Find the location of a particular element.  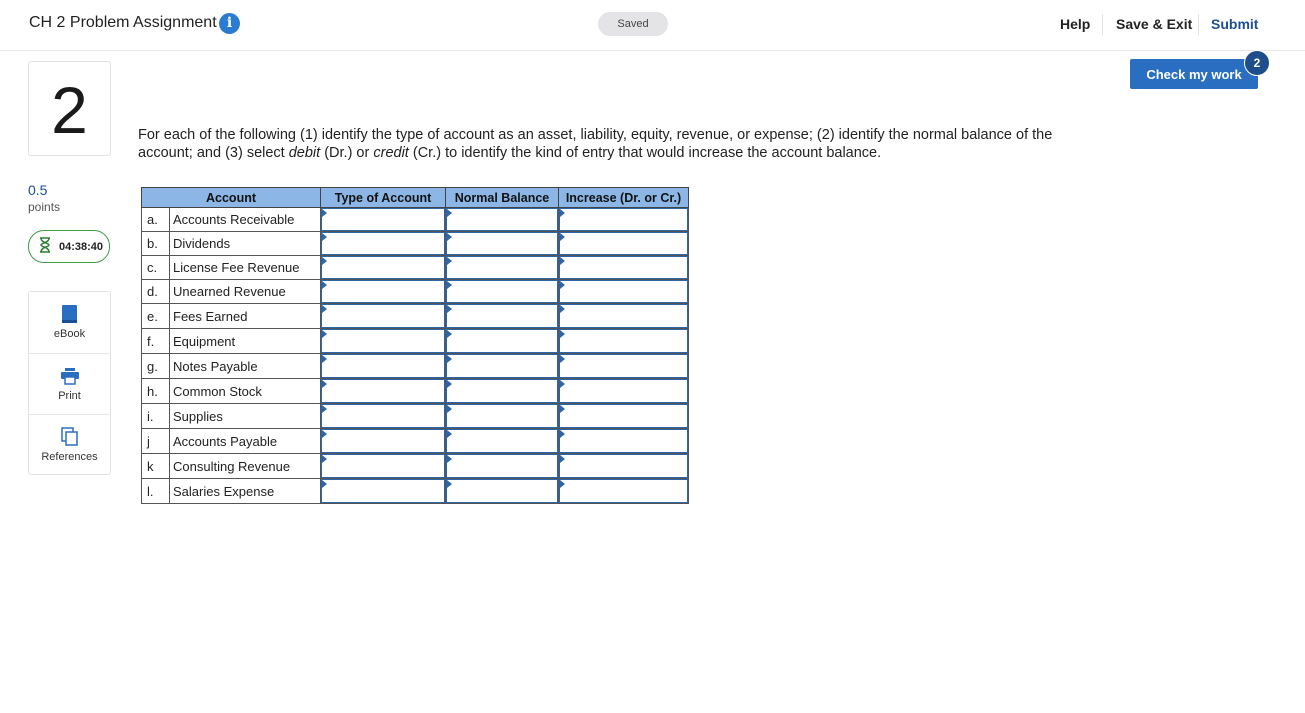

table-row: i. Supplies is located at coordinates (415, 416).